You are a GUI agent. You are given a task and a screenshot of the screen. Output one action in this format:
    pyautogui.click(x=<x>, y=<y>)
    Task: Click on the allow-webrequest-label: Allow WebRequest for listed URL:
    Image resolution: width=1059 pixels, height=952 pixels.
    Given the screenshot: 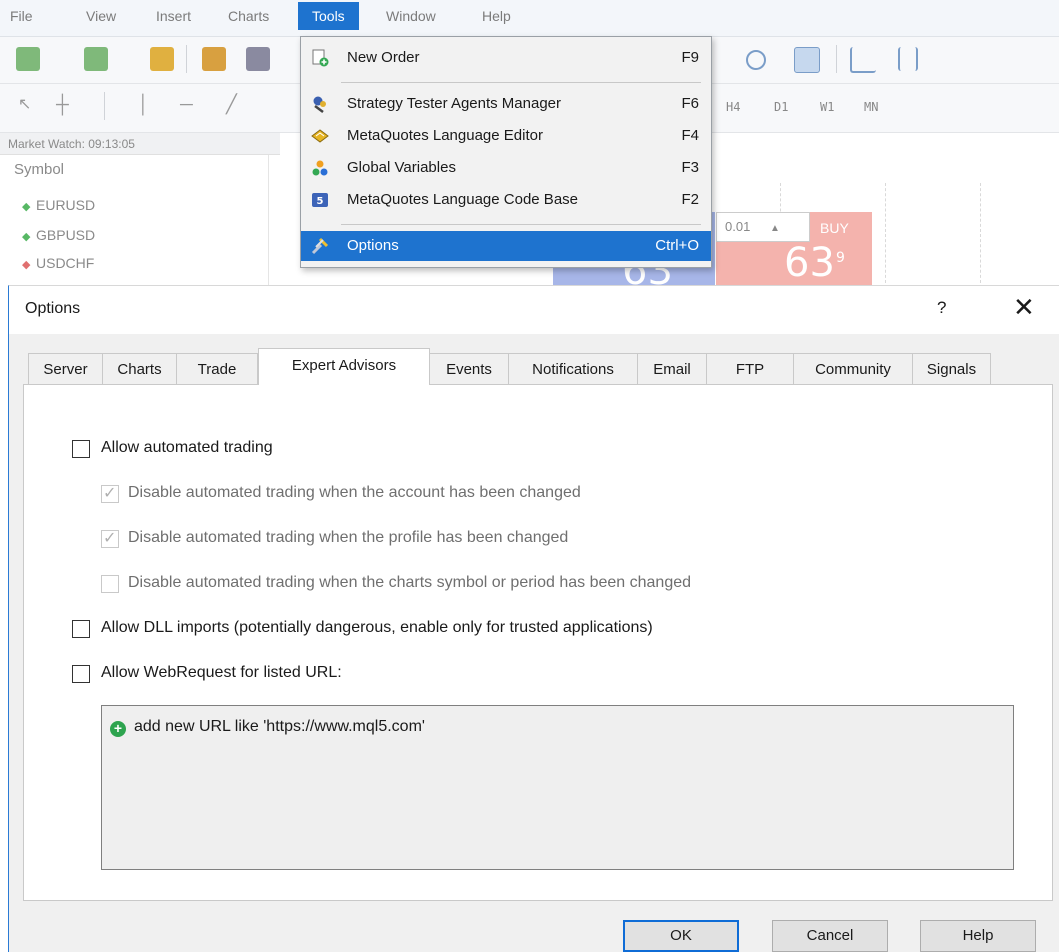 What is the action you would take?
    pyautogui.click(x=221, y=672)
    